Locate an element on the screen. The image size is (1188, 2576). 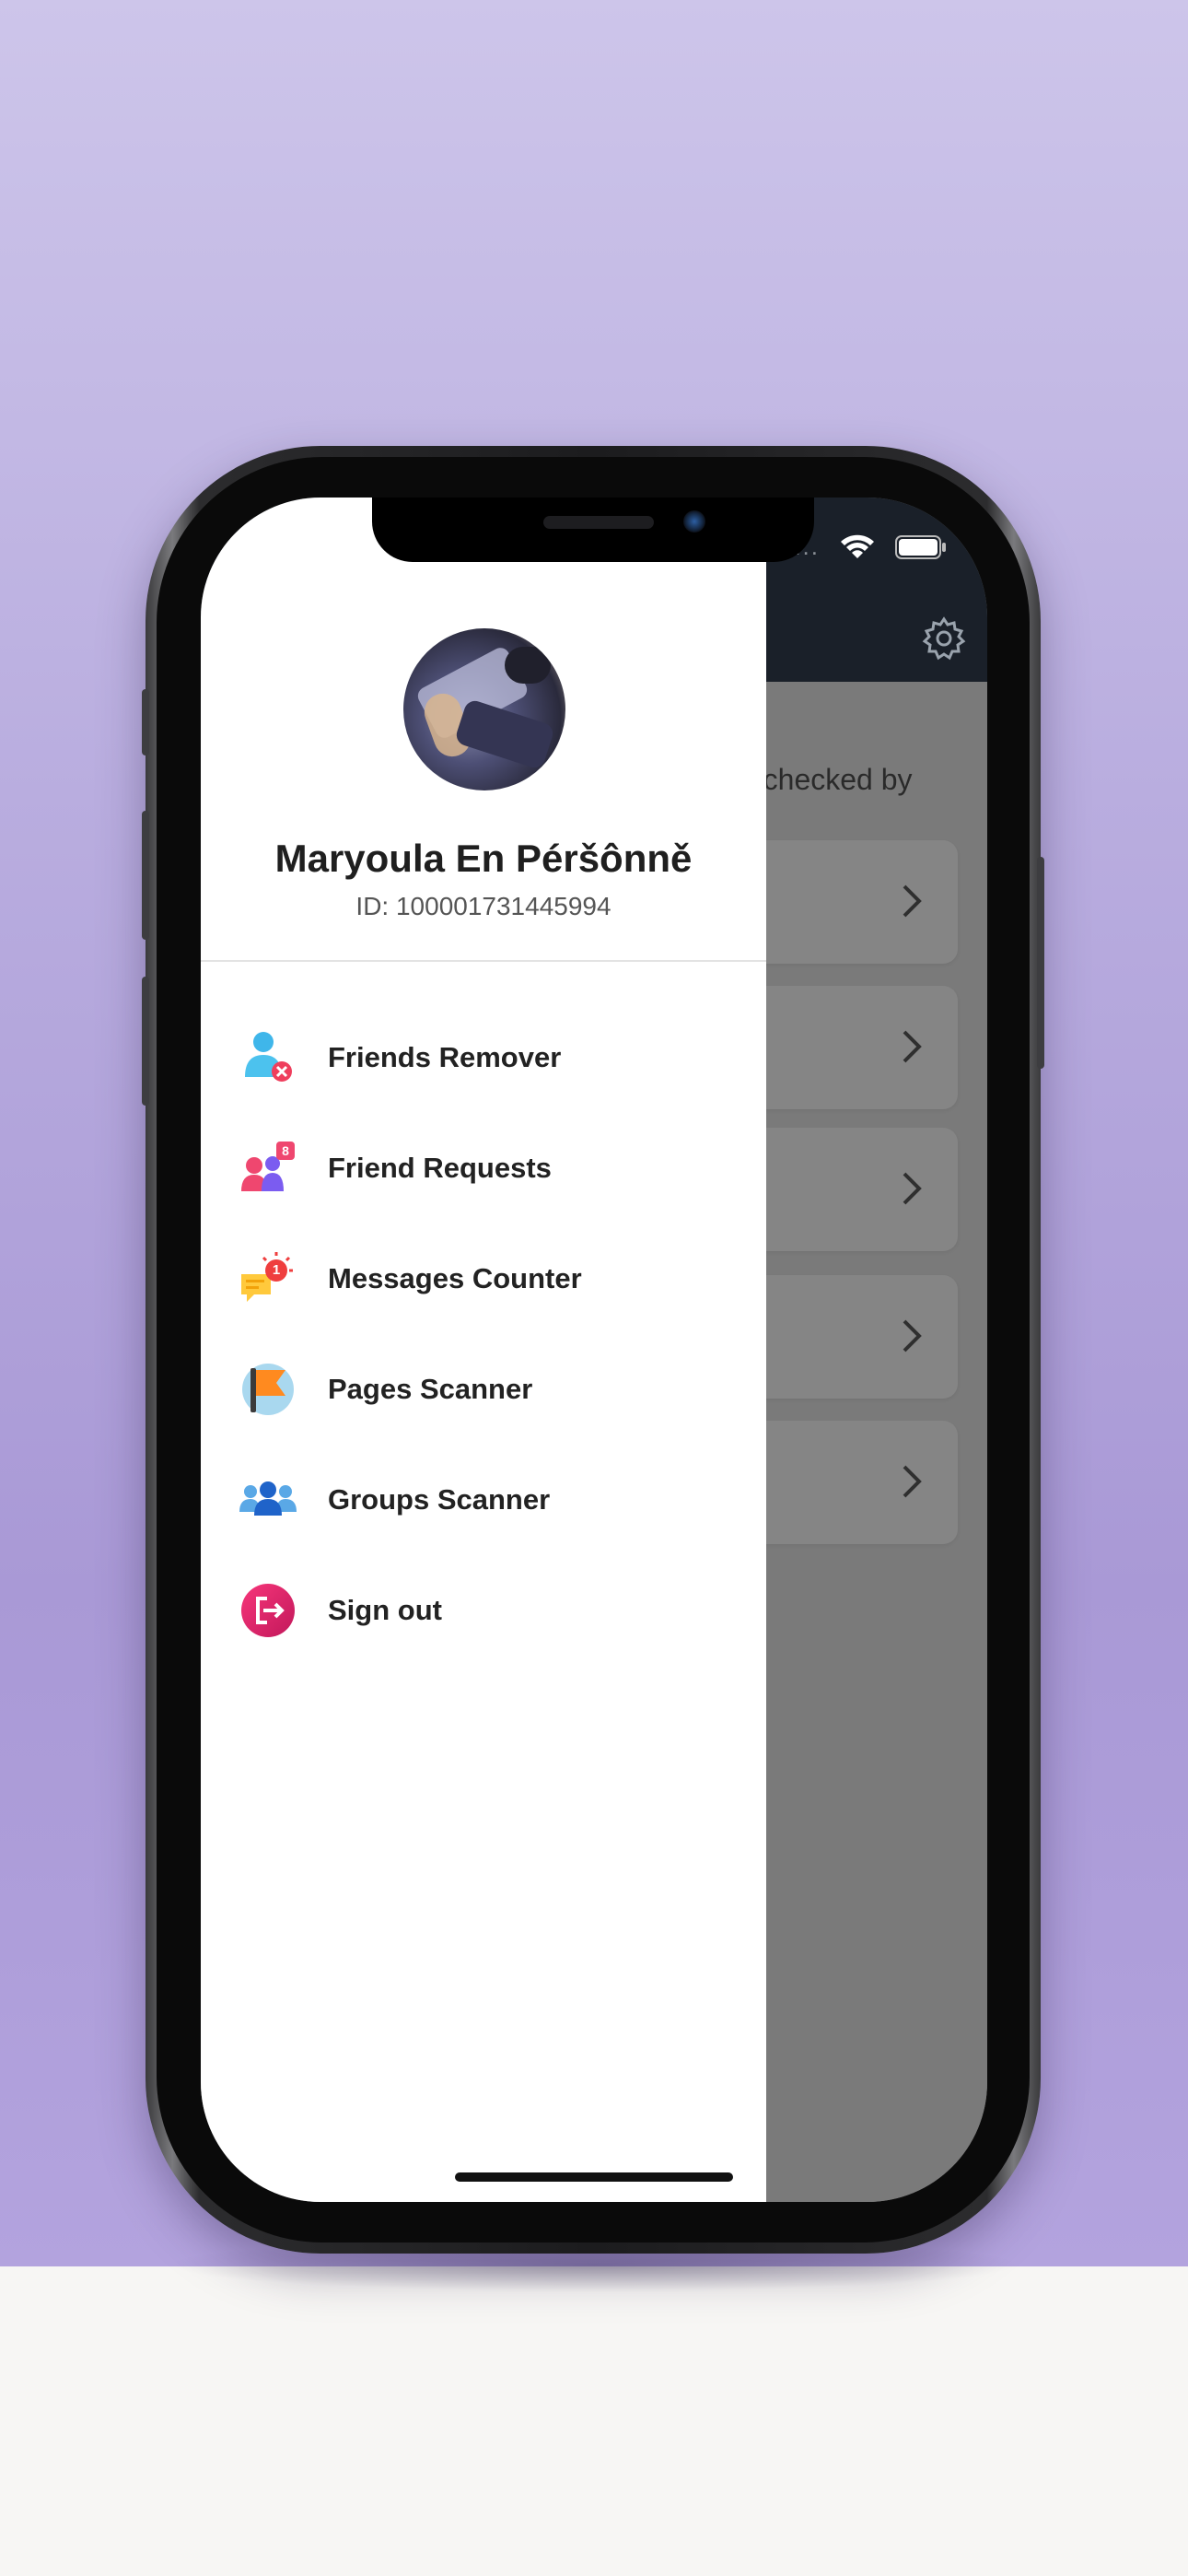
menu-label: Messages Counter is located at coordinates (455, 1278).